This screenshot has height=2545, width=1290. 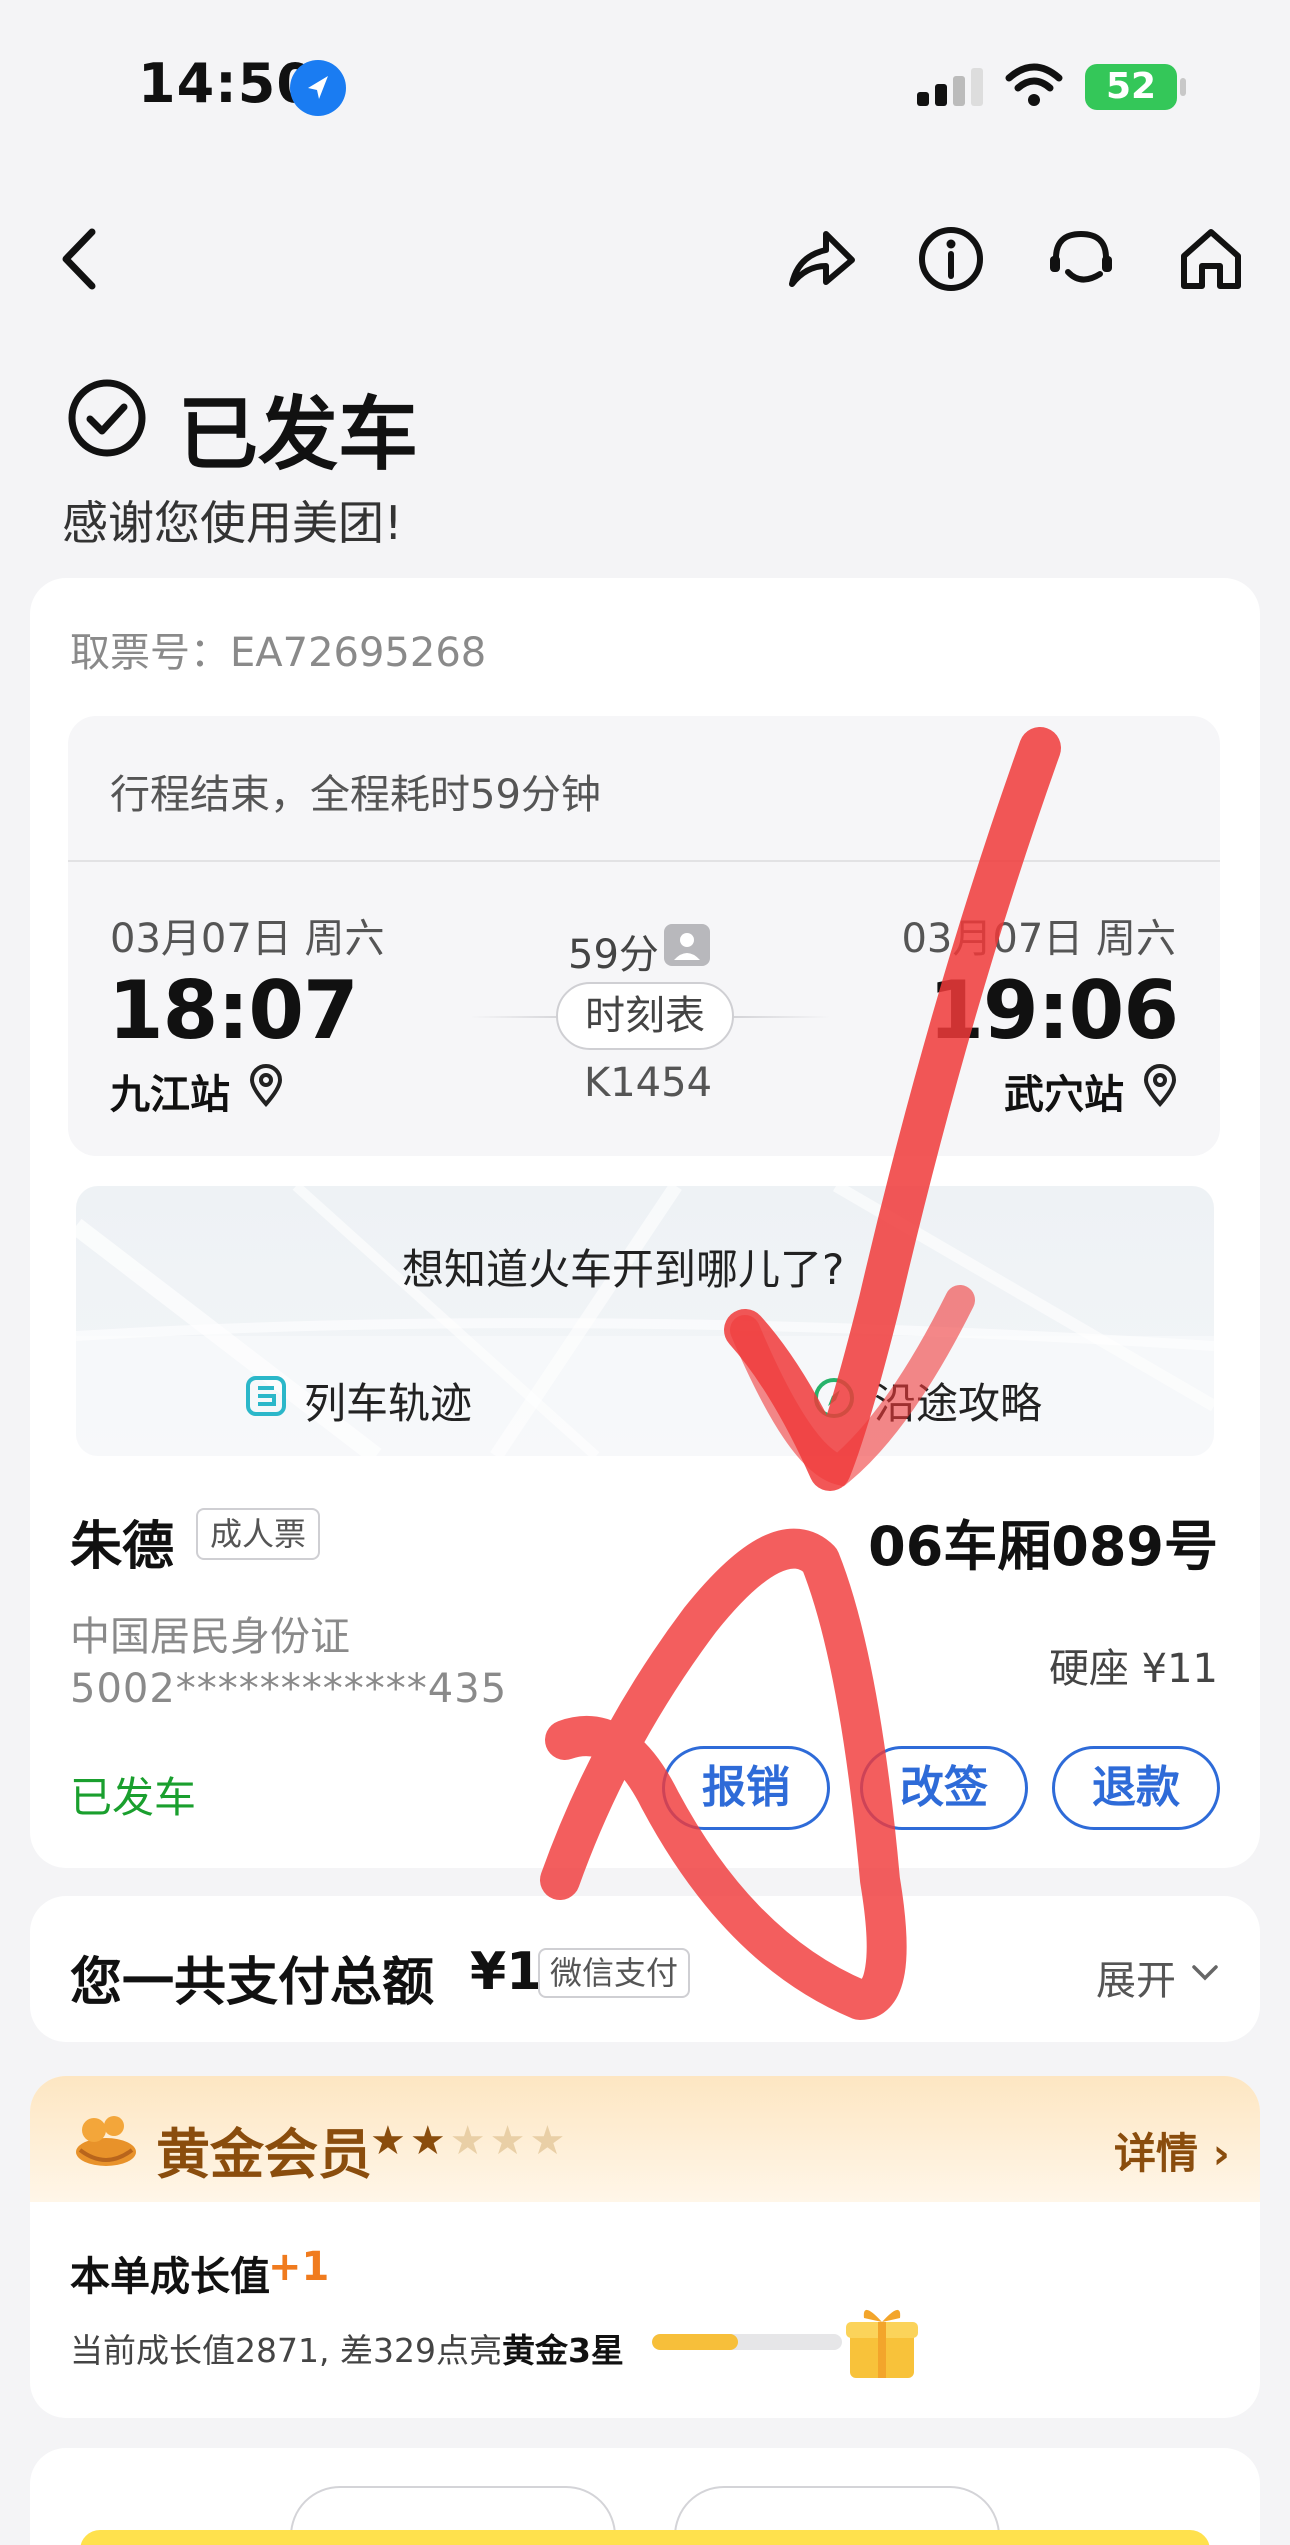 What do you see at coordinates (1172, 2150) in the screenshot?
I see `membership-details-link: 详情 ›` at bounding box center [1172, 2150].